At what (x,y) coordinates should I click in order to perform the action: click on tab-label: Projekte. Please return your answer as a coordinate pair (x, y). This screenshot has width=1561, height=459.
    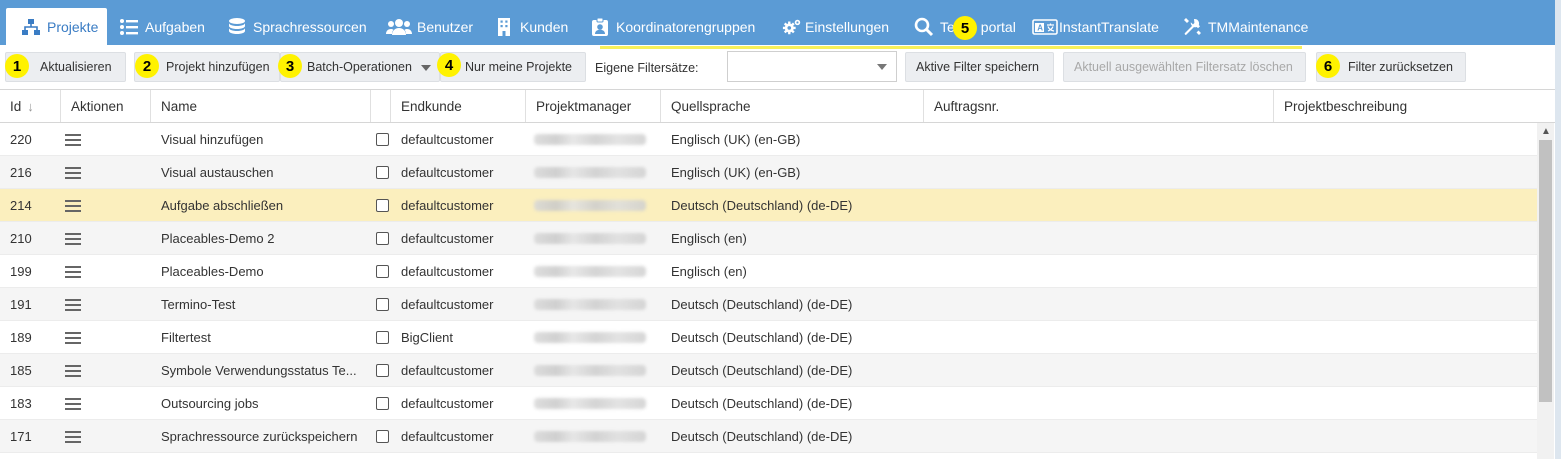
    Looking at the image, I should click on (73, 26).